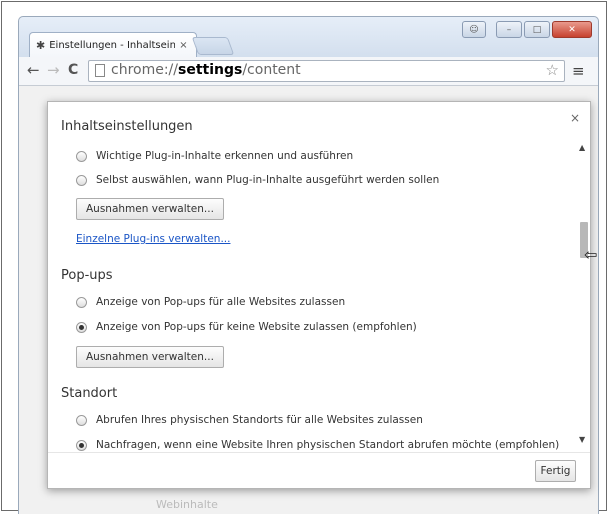 This screenshot has width=610, height=514. Describe the element at coordinates (509, 29) in the screenshot. I see `minimize-button: –` at that location.